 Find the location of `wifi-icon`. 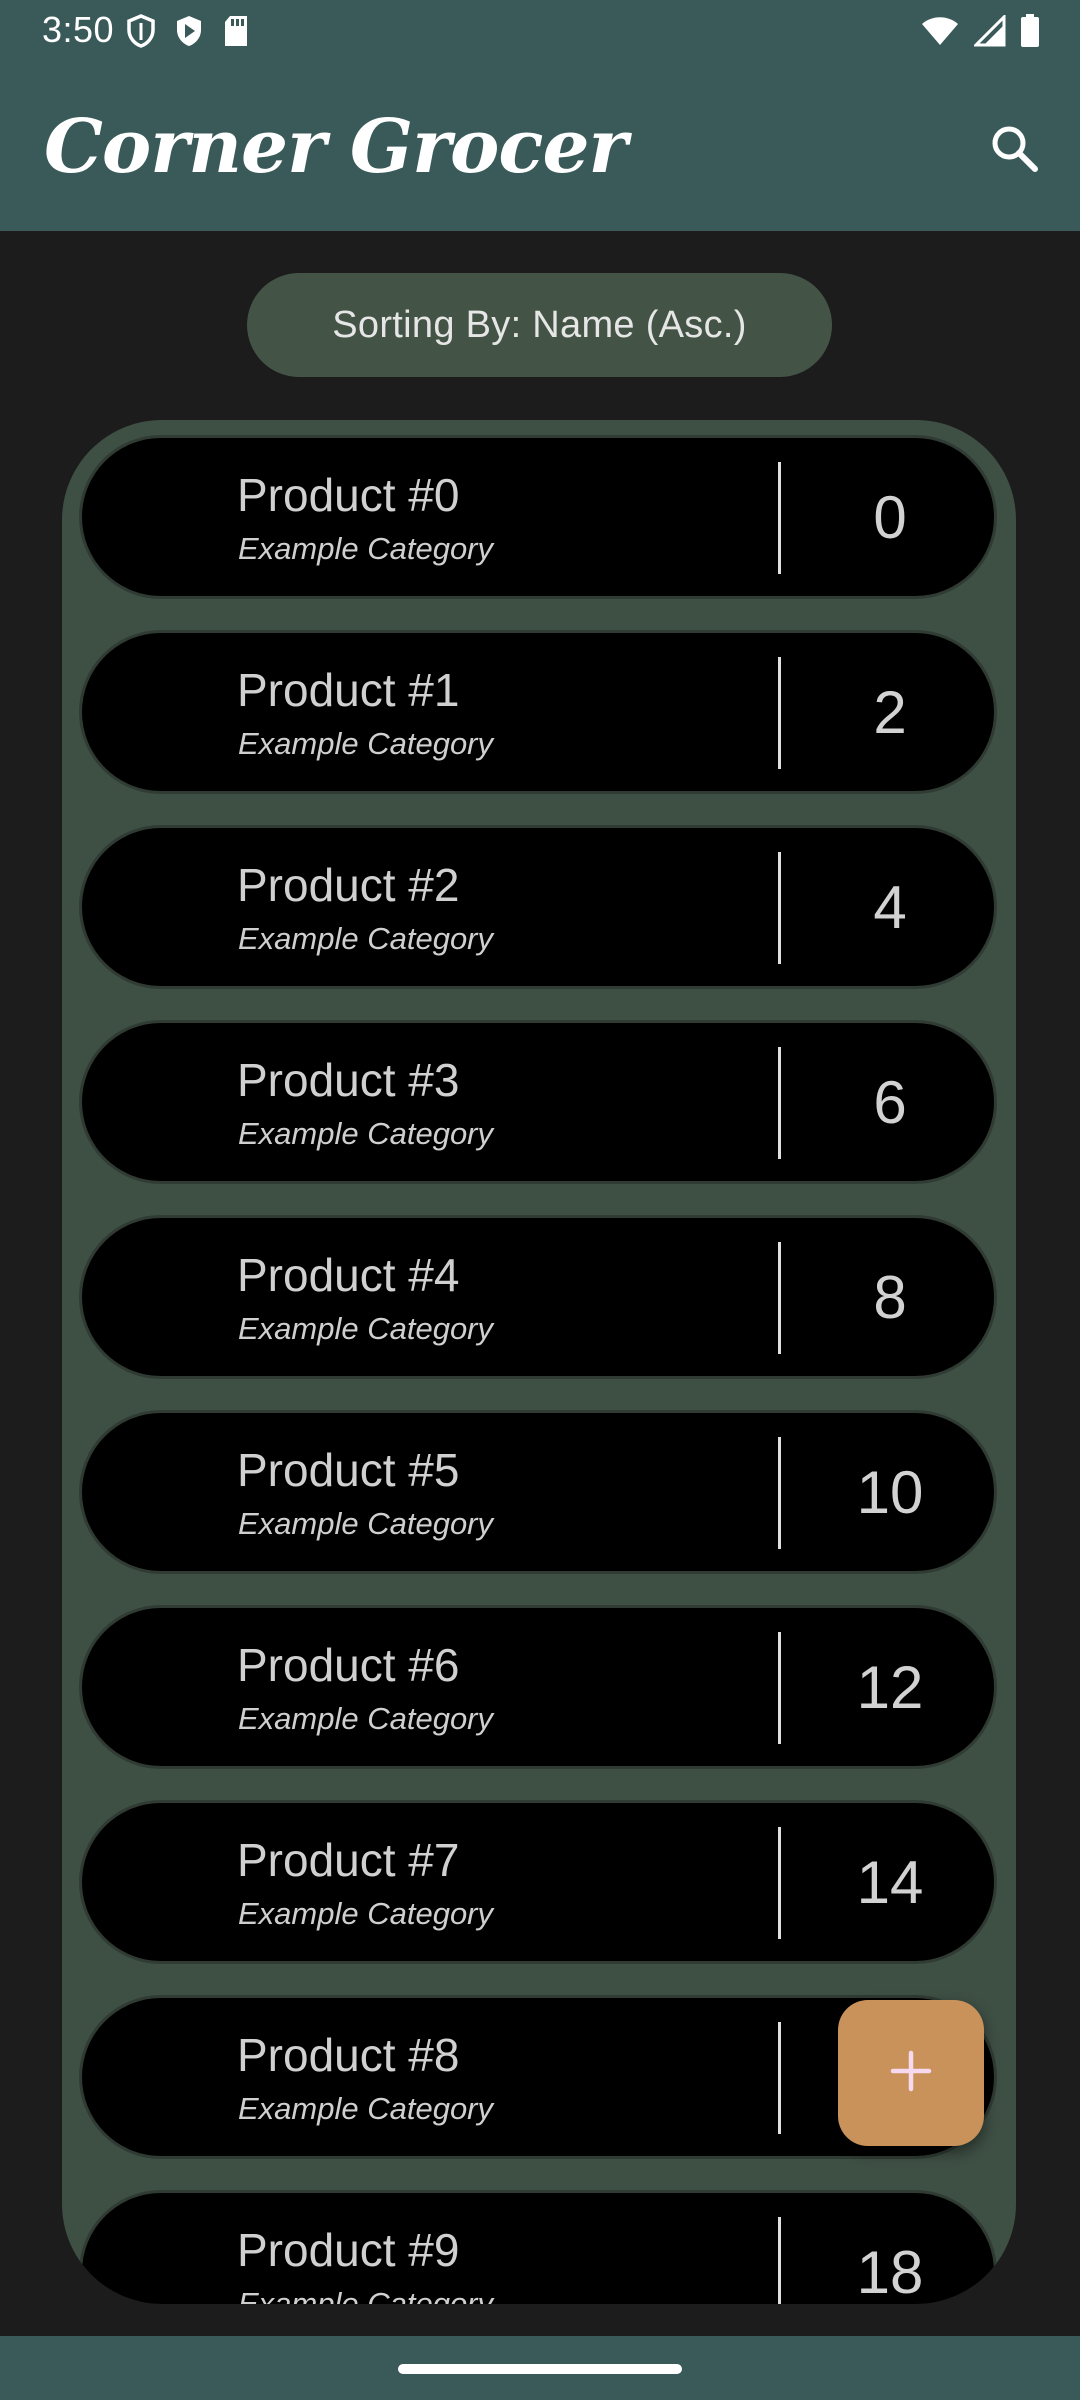

wifi-icon is located at coordinates (940, 31).